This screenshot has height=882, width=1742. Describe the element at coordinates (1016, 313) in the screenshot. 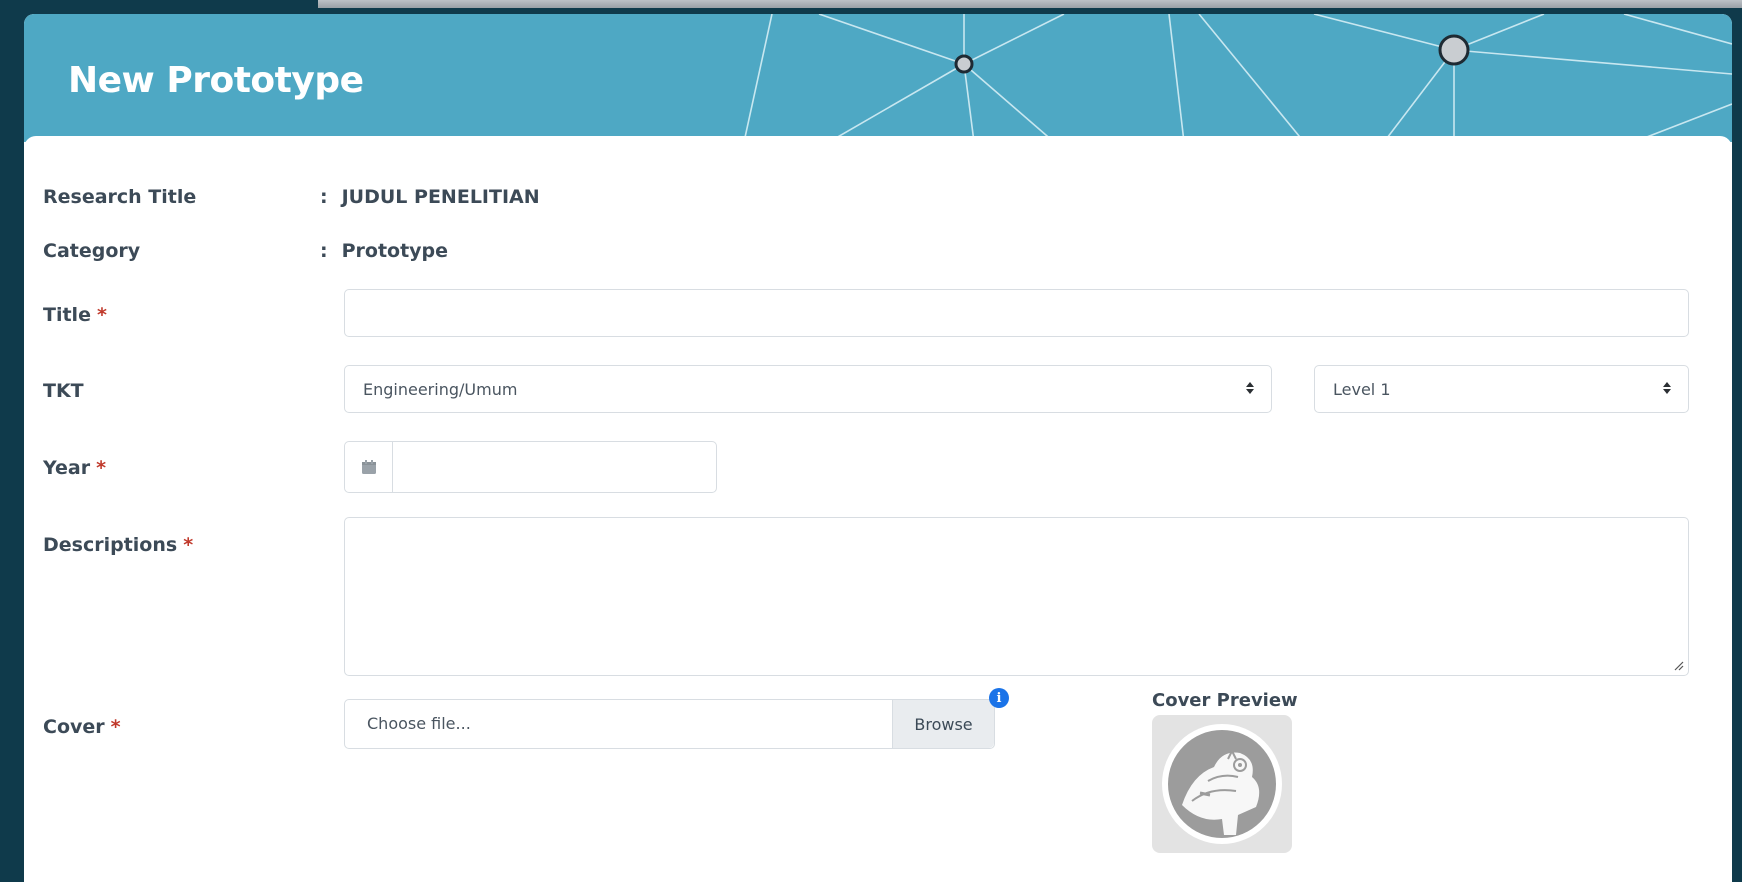

I see `title-input` at that location.